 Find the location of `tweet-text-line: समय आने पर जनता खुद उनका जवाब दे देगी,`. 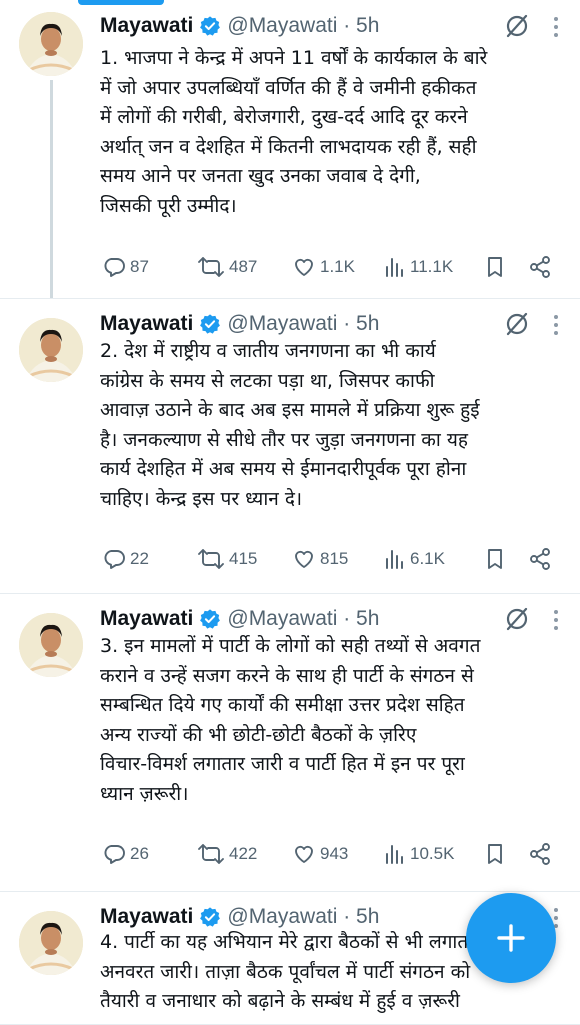

tweet-text-line: समय आने पर जनता खुद उनका जवाब दे देगी, is located at coordinates (260, 176).